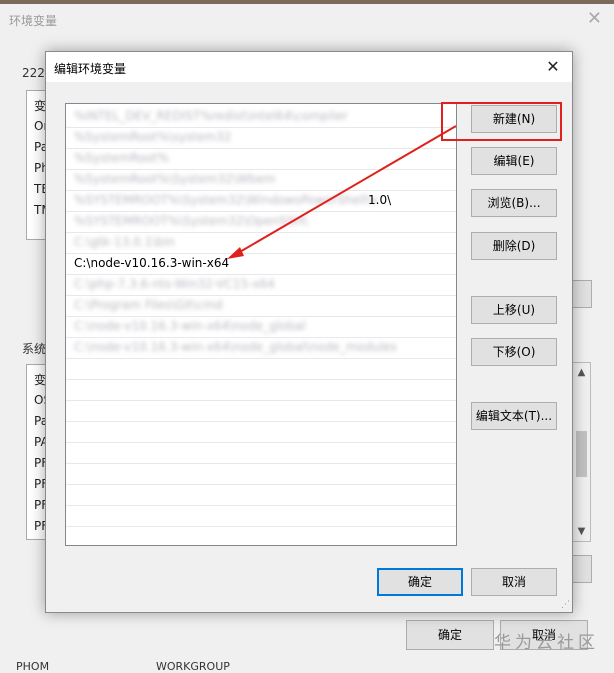 The width and height of the screenshot is (614, 673). Describe the element at coordinates (347, 189) in the screenshot. I see `arrow-line` at that location.